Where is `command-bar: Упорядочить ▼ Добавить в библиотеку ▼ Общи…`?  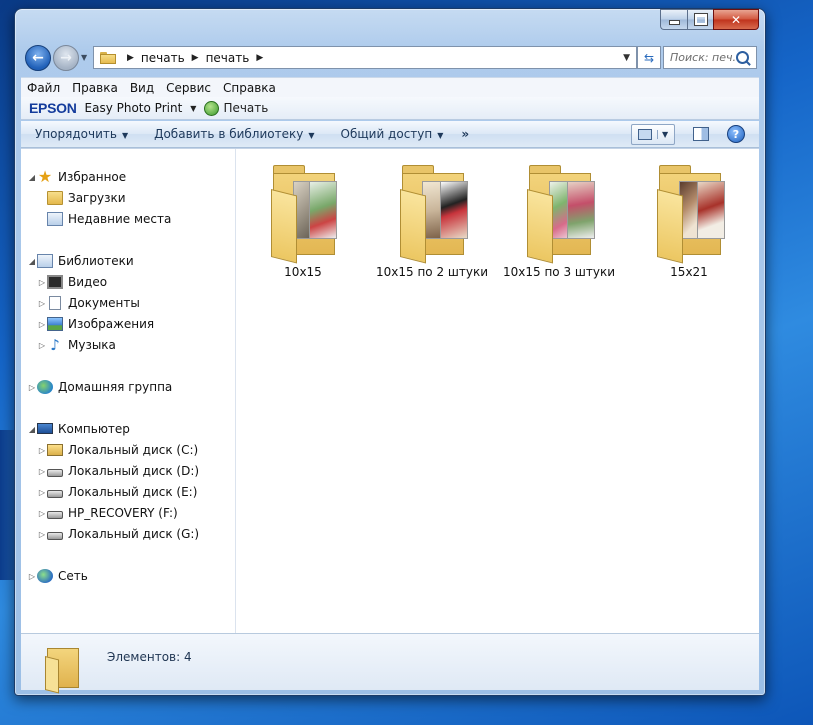
command-bar: Упорядочить ▼ Добавить в библиотеку ▼ Общи… is located at coordinates (390, 134).